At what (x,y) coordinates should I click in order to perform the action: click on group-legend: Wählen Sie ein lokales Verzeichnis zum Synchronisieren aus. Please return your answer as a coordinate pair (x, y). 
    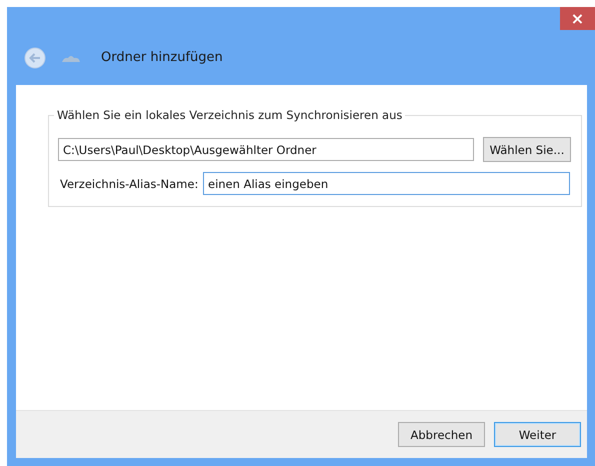
    Looking at the image, I should click on (230, 115).